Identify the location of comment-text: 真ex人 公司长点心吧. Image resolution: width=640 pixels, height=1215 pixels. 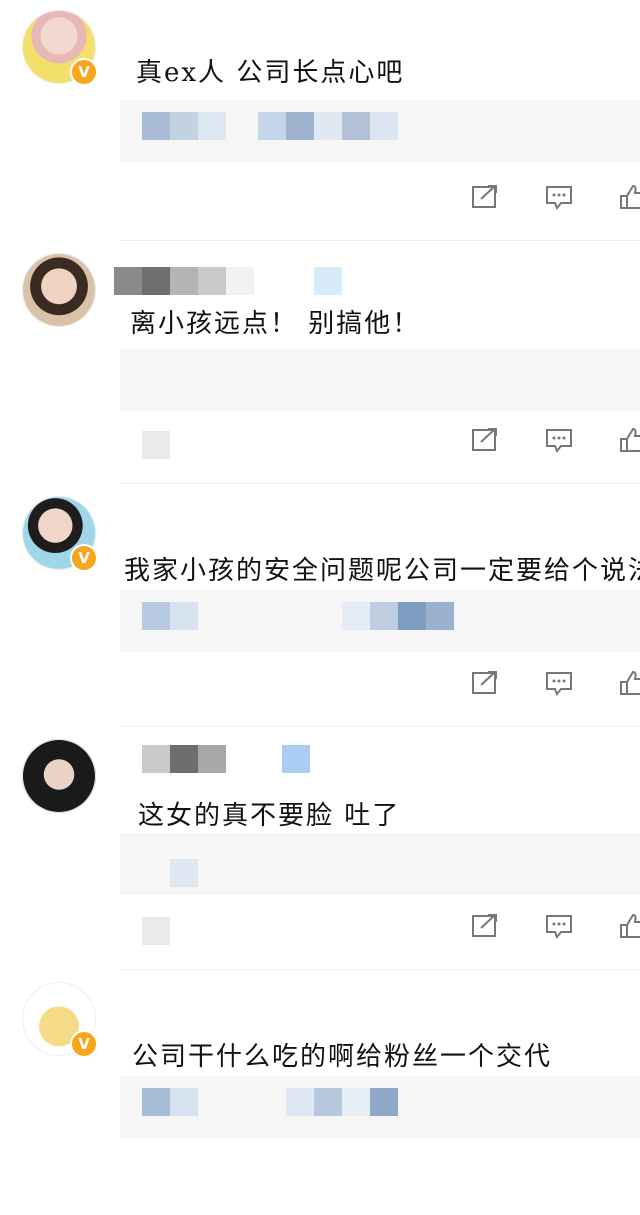
(270, 73).